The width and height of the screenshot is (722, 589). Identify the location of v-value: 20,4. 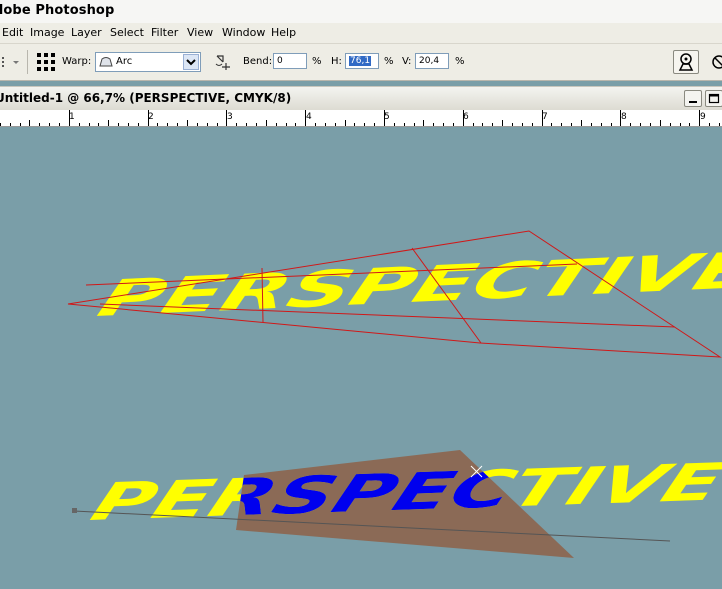
(429, 61).